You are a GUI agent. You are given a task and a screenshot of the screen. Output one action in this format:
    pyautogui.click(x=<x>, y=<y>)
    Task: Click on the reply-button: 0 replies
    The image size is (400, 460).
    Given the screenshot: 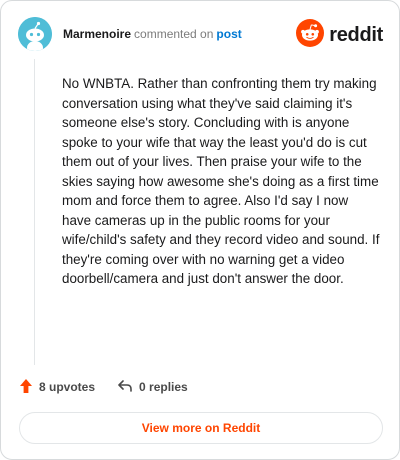 What is the action you would take?
    pyautogui.click(x=152, y=387)
    